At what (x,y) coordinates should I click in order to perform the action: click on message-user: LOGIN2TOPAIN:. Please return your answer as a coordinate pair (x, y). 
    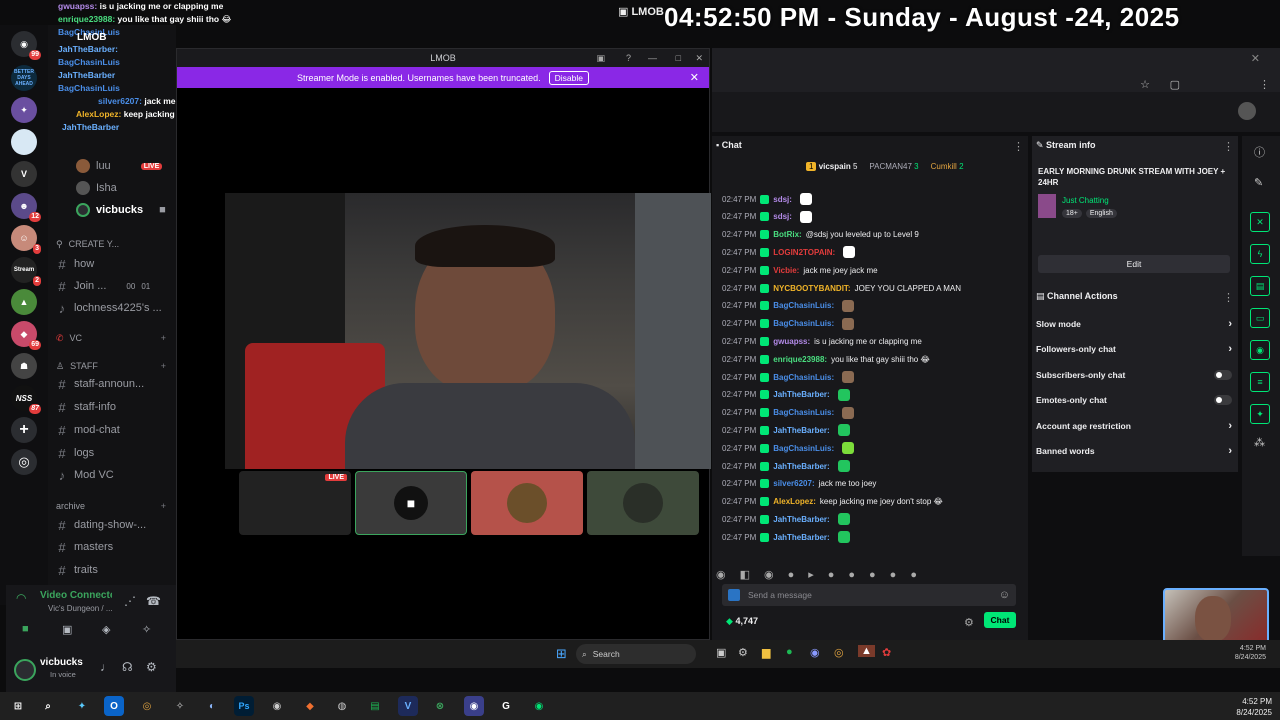
    Looking at the image, I should click on (804, 252).